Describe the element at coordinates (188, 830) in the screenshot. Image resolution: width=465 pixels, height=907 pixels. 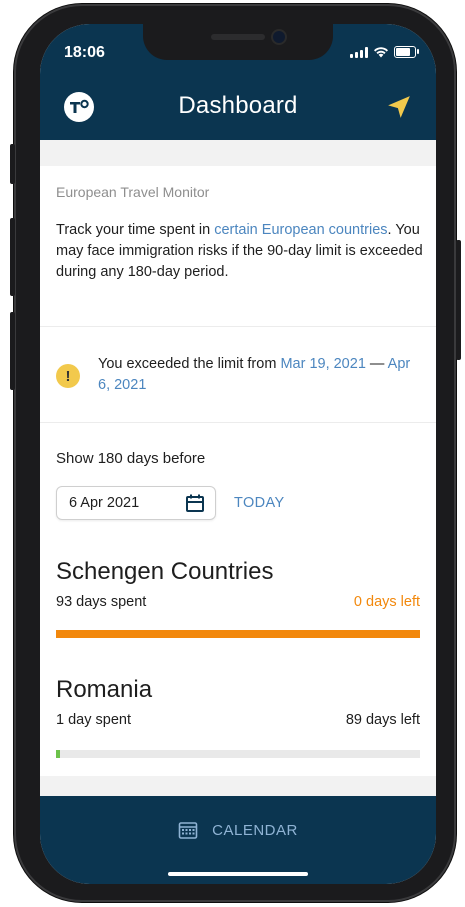
I see `calendar-grid-icon` at that location.